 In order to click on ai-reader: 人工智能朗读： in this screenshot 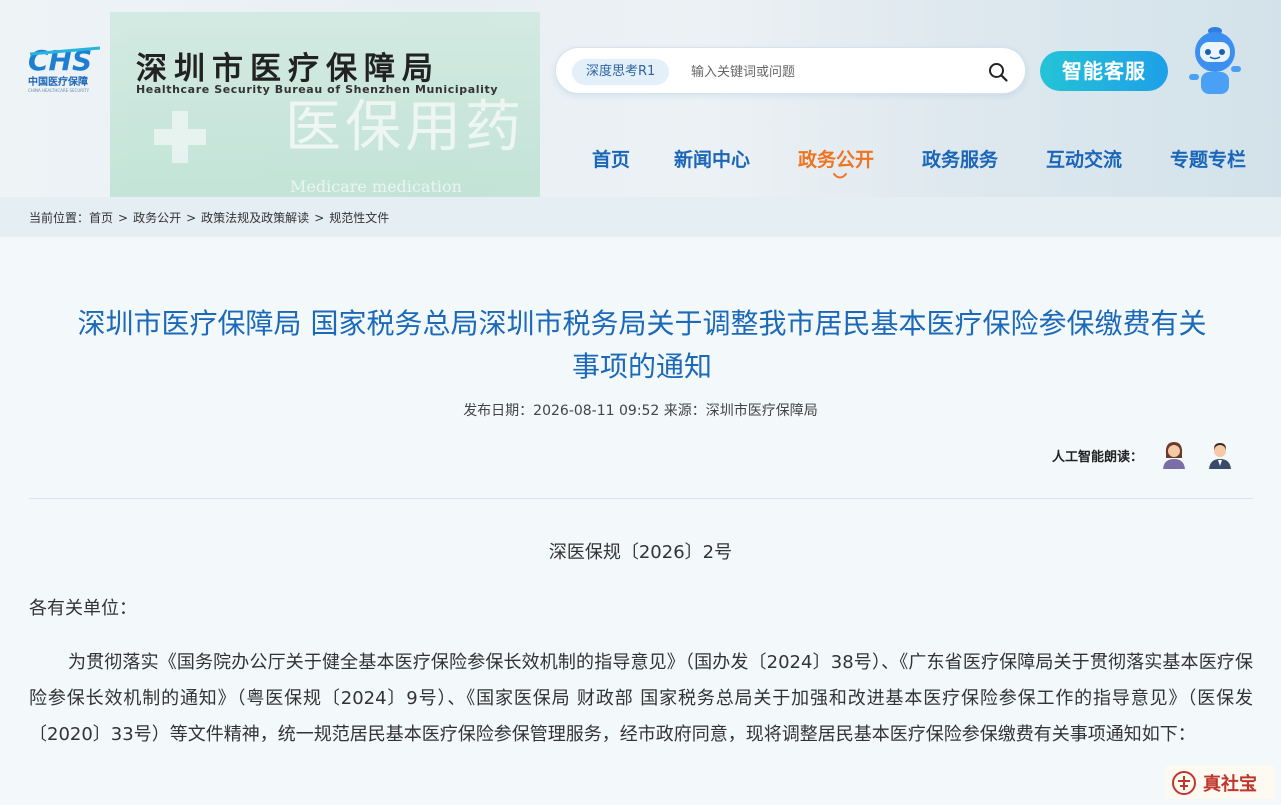, I will do `click(1142, 455)`.